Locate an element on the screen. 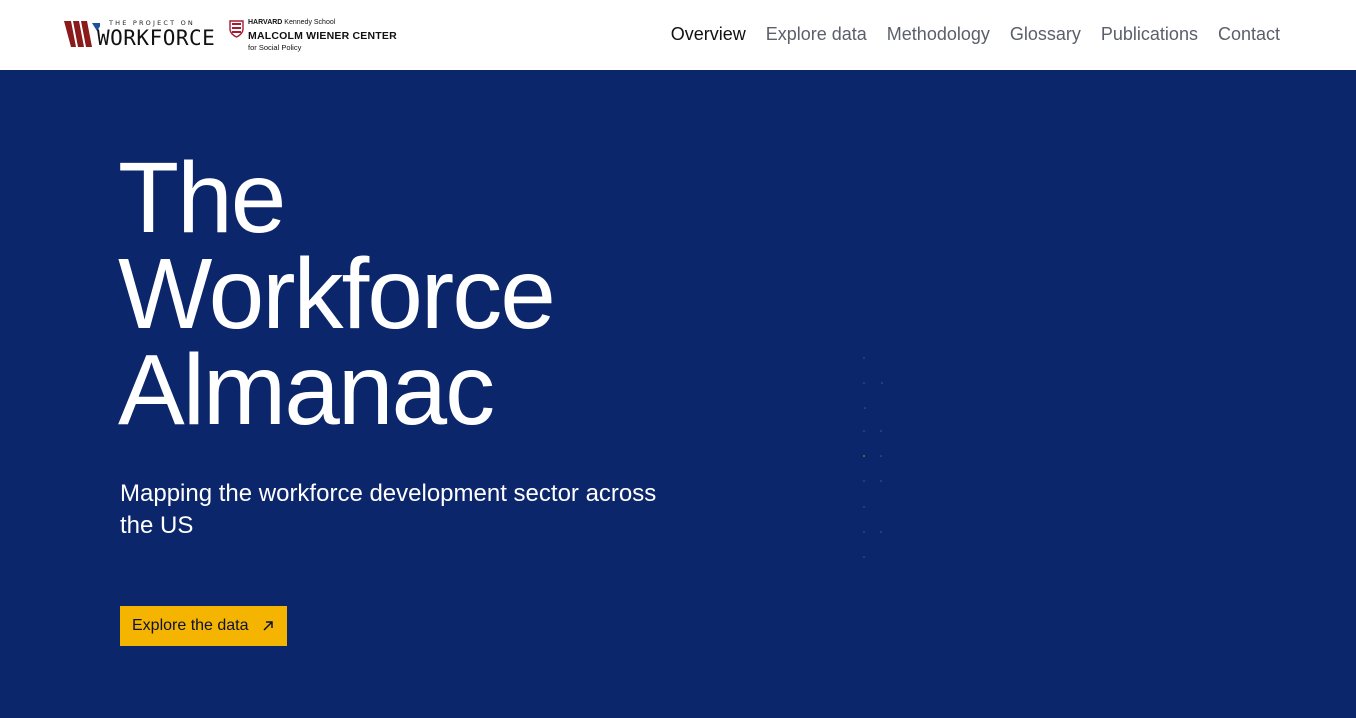 The image size is (1356, 718). nav-overview: Overview is located at coordinates (708, 34).